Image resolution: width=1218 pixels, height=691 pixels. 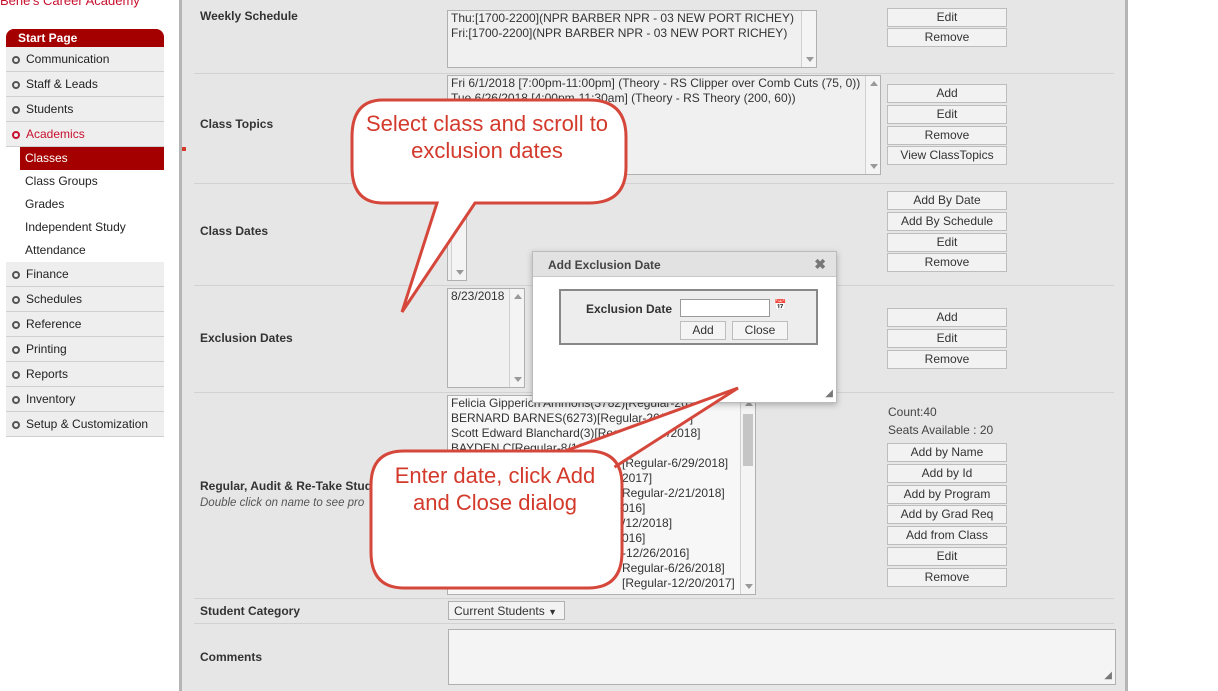 What do you see at coordinates (495, 489) in the screenshot?
I see `callout-bottom-text: Enter date, click Add and Close dialog` at bounding box center [495, 489].